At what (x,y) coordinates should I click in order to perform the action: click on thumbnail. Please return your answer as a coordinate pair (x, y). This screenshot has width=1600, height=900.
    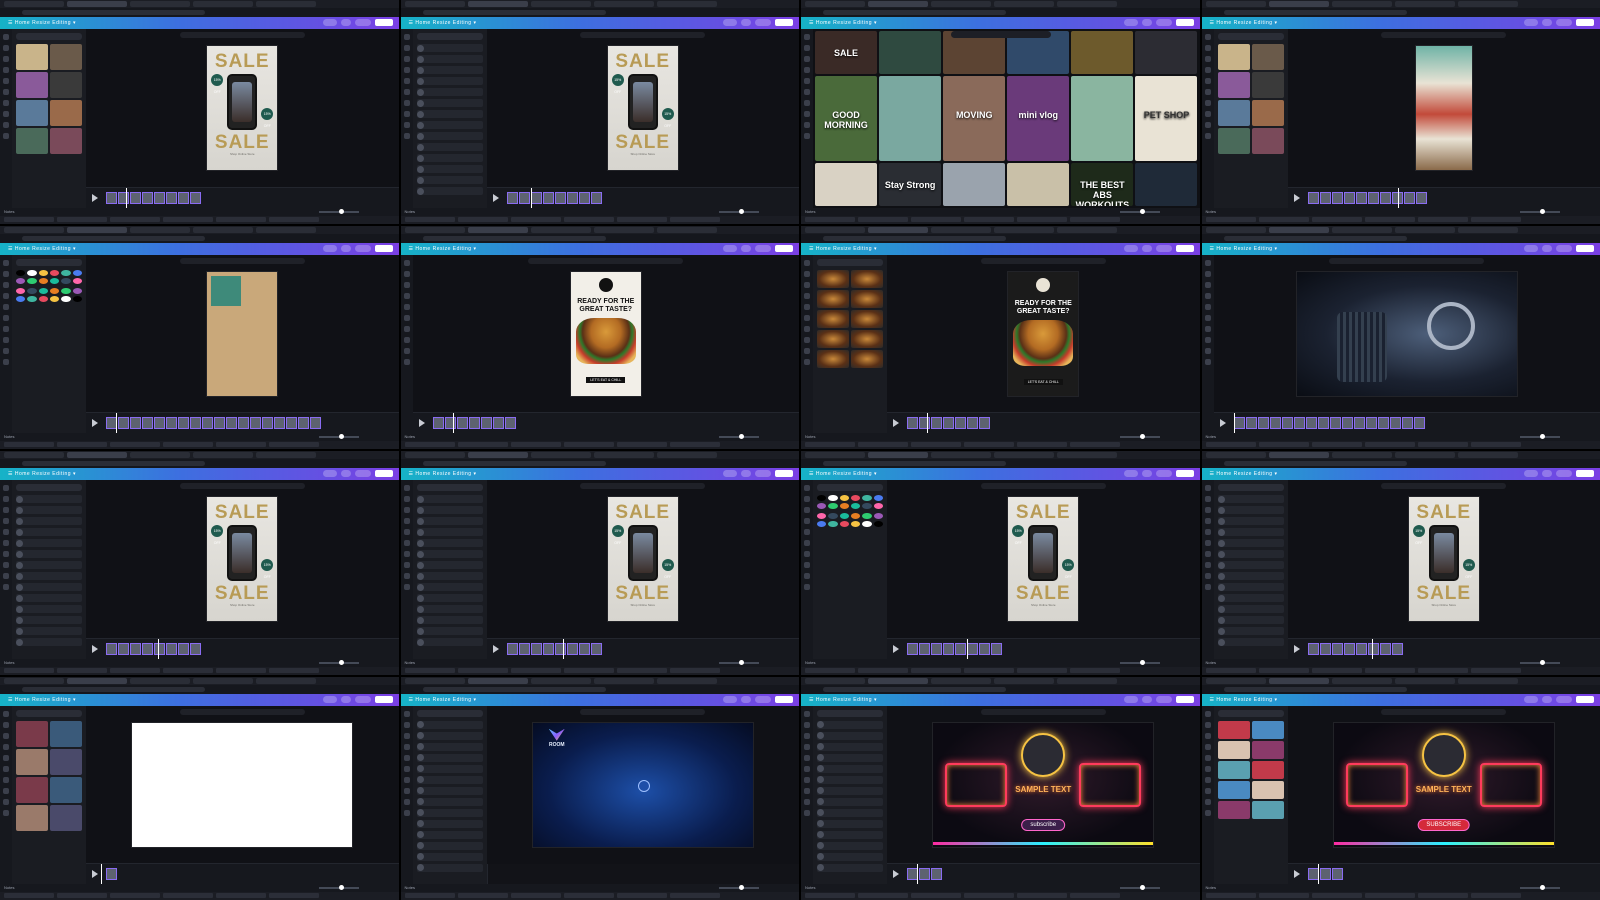
    Looking at the image, I should click on (66, 85).